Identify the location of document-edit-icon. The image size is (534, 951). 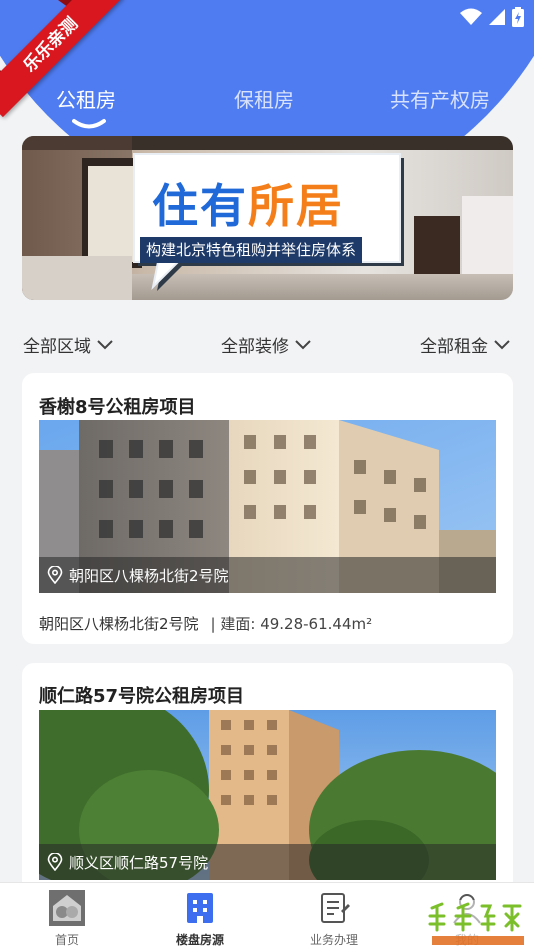
(334, 908).